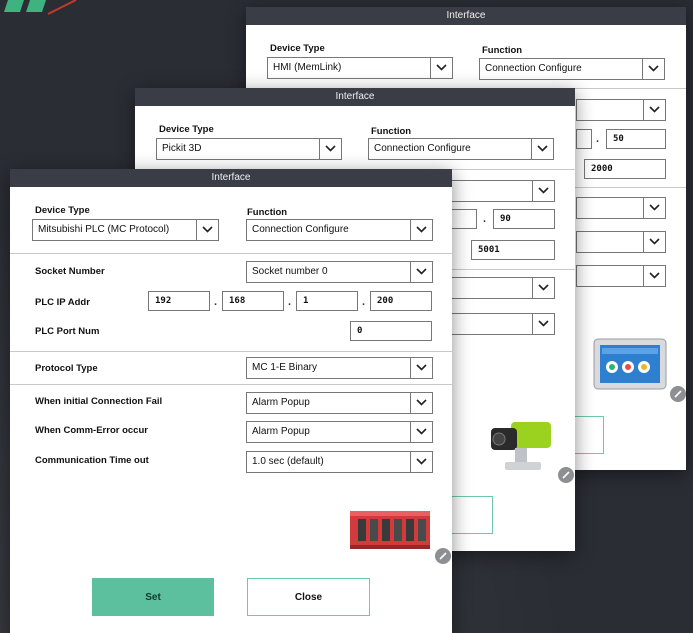 This screenshot has height=633, width=693. What do you see at coordinates (630, 364) in the screenshot?
I see `hmi-panel-icon` at bounding box center [630, 364].